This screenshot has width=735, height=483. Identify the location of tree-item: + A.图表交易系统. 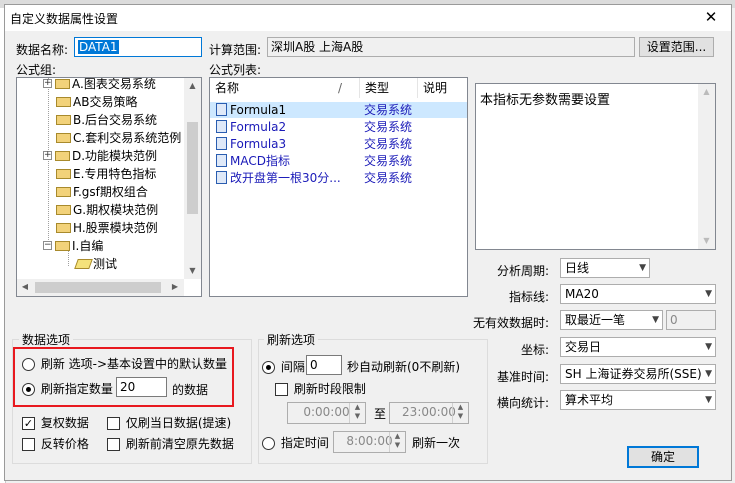
(99, 85).